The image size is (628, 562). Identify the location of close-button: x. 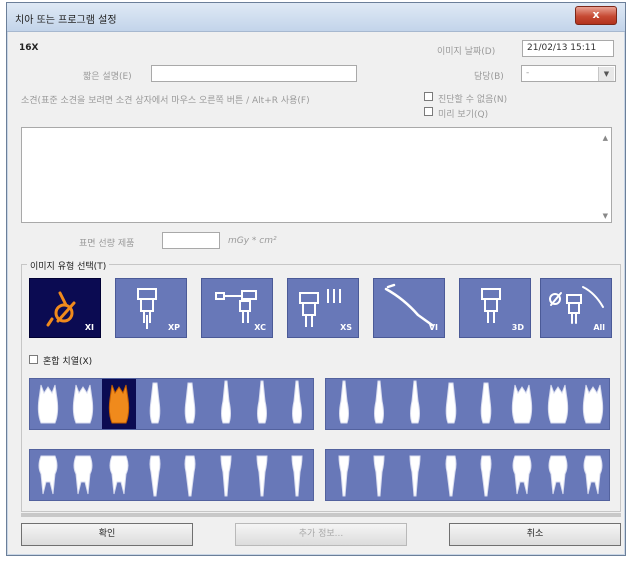
(596, 15).